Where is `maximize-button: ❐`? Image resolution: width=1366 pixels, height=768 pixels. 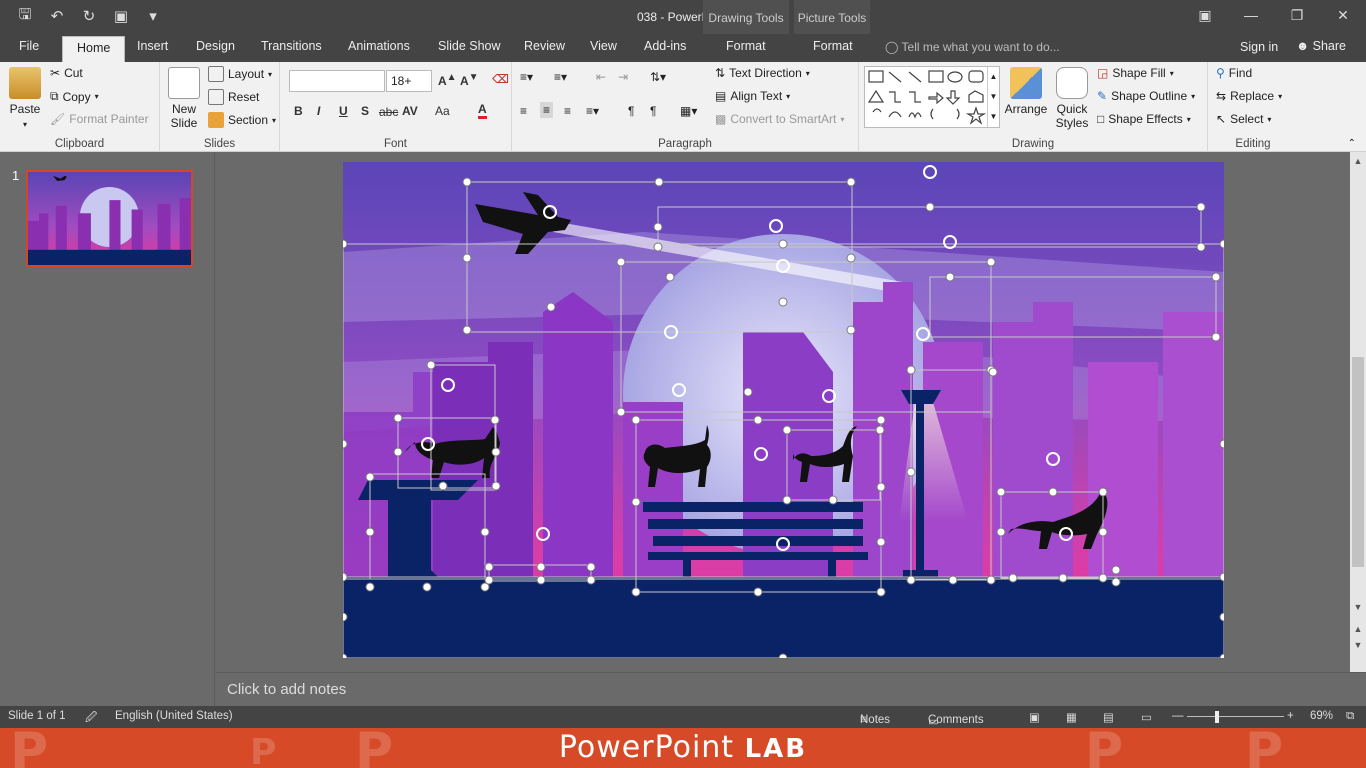 maximize-button: ❐ is located at coordinates (1297, 15).